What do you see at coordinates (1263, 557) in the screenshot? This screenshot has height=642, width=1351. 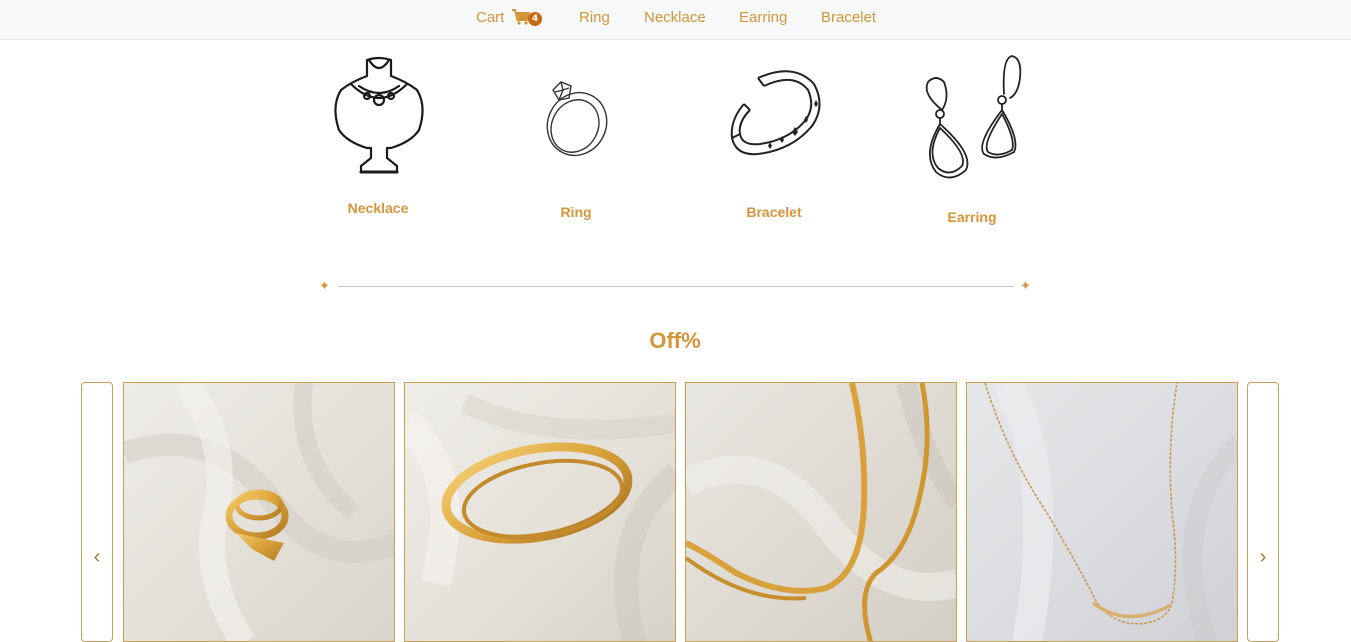 I see `chevron-right-icon: ›` at bounding box center [1263, 557].